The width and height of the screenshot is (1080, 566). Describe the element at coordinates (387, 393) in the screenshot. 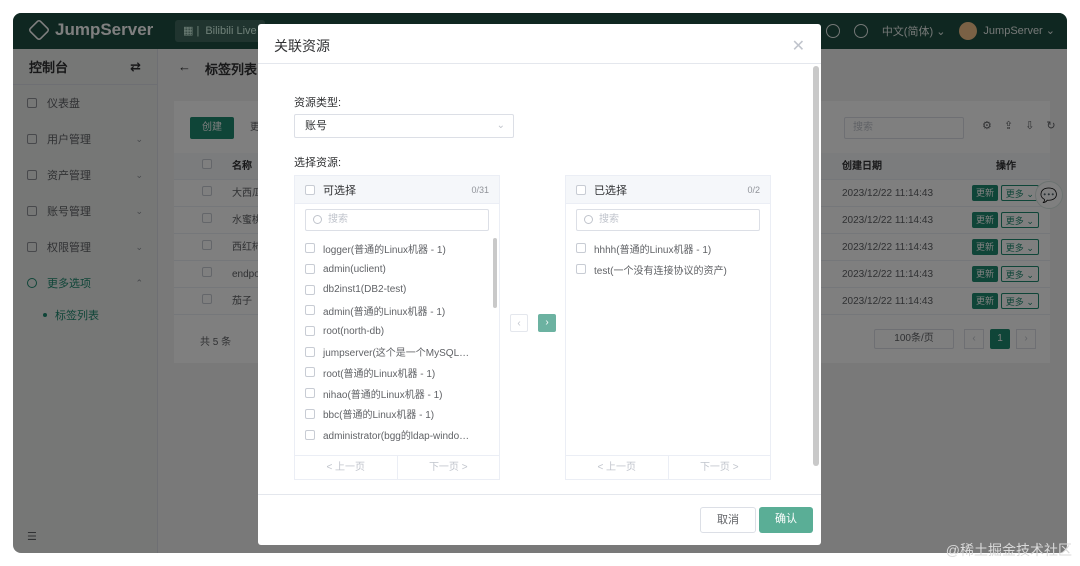

I see `transfer-list-item: nihao(普通的Linux机器 - 1)` at that location.